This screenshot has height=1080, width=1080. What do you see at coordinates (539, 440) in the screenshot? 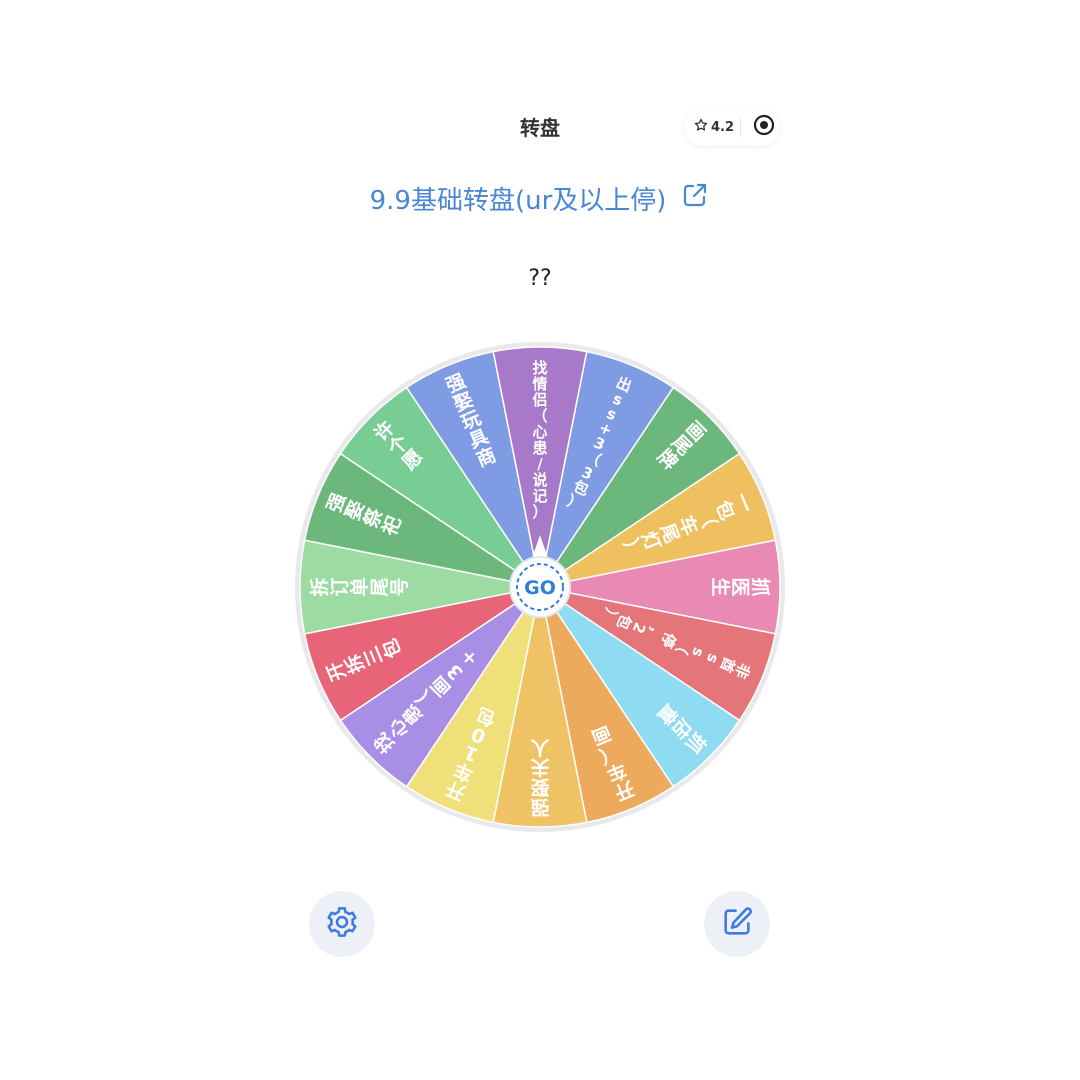
I see `wheel-segment-label: 找情侣（心患/说记）` at bounding box center [539, 440].